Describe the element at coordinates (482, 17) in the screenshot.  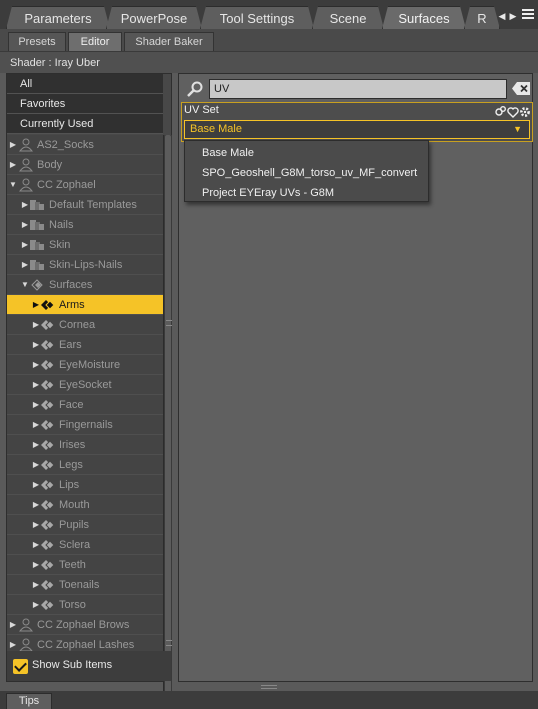
I see `tab-overflow: R` at that location.